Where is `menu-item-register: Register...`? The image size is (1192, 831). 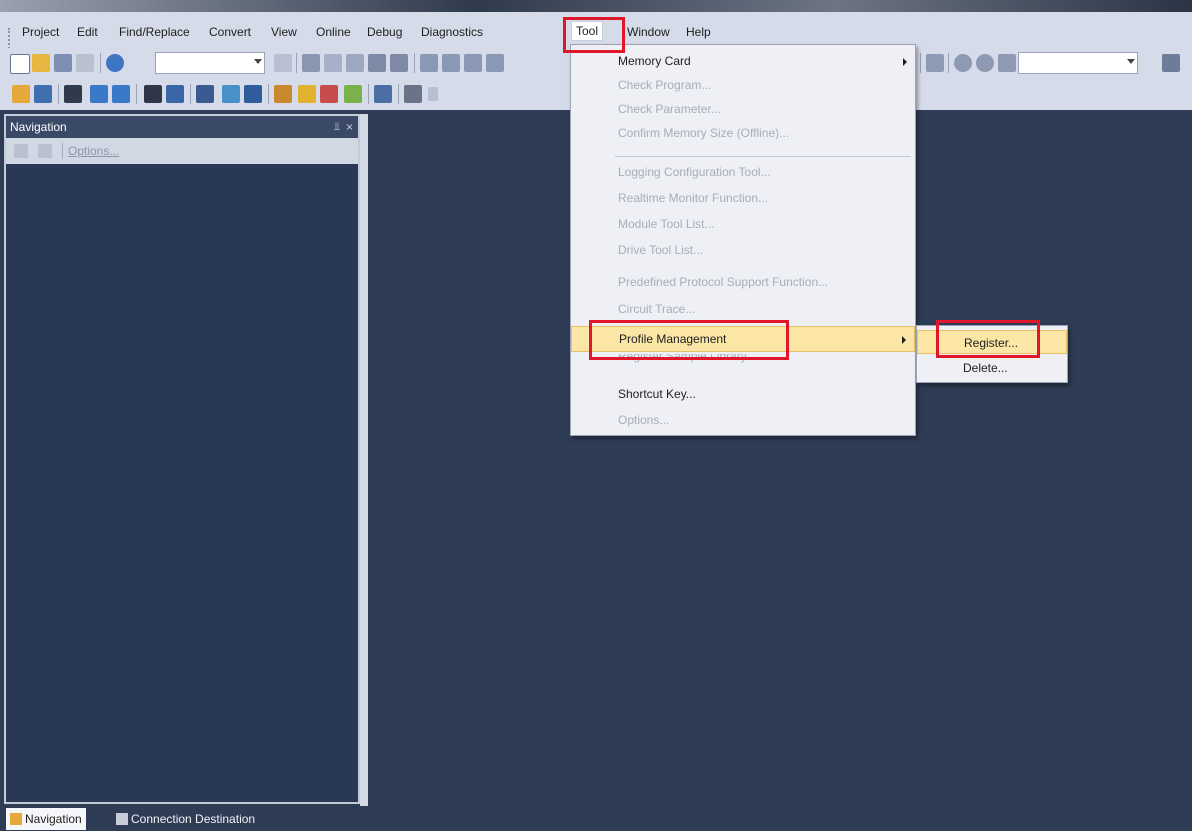 menu-item-register: Register... is located at coordinates (992, 342).